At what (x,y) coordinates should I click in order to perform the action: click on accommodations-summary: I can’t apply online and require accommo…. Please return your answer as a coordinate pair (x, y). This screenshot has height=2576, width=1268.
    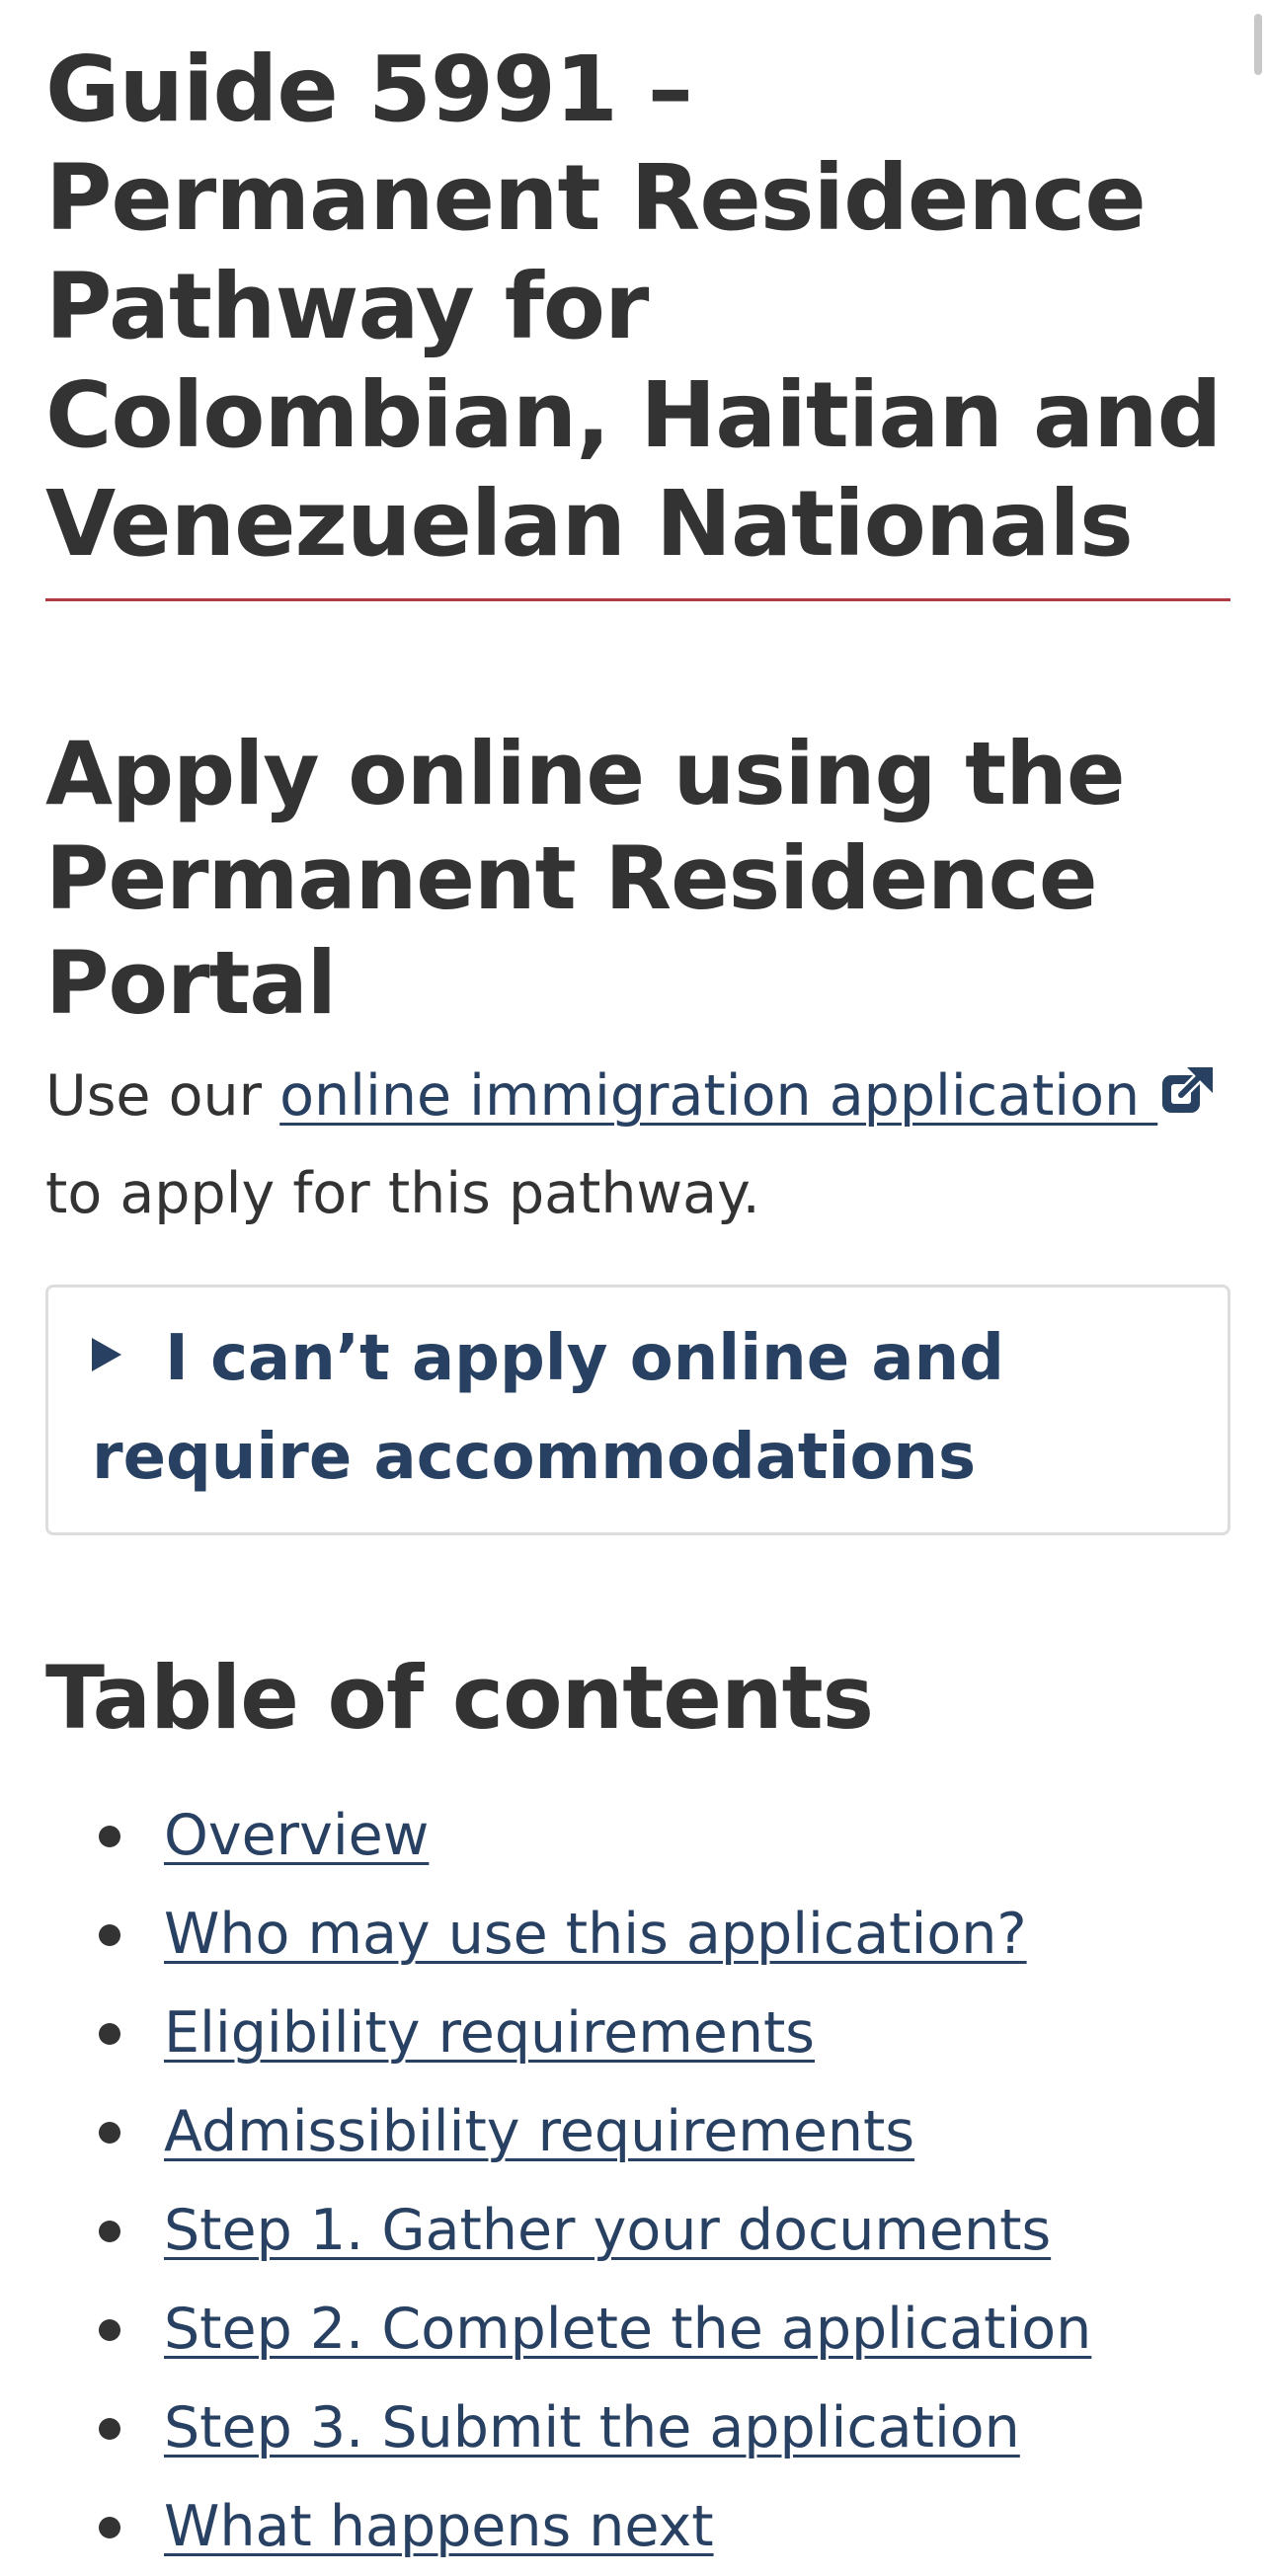
    Looking at the image, I should click on (638, 1408).